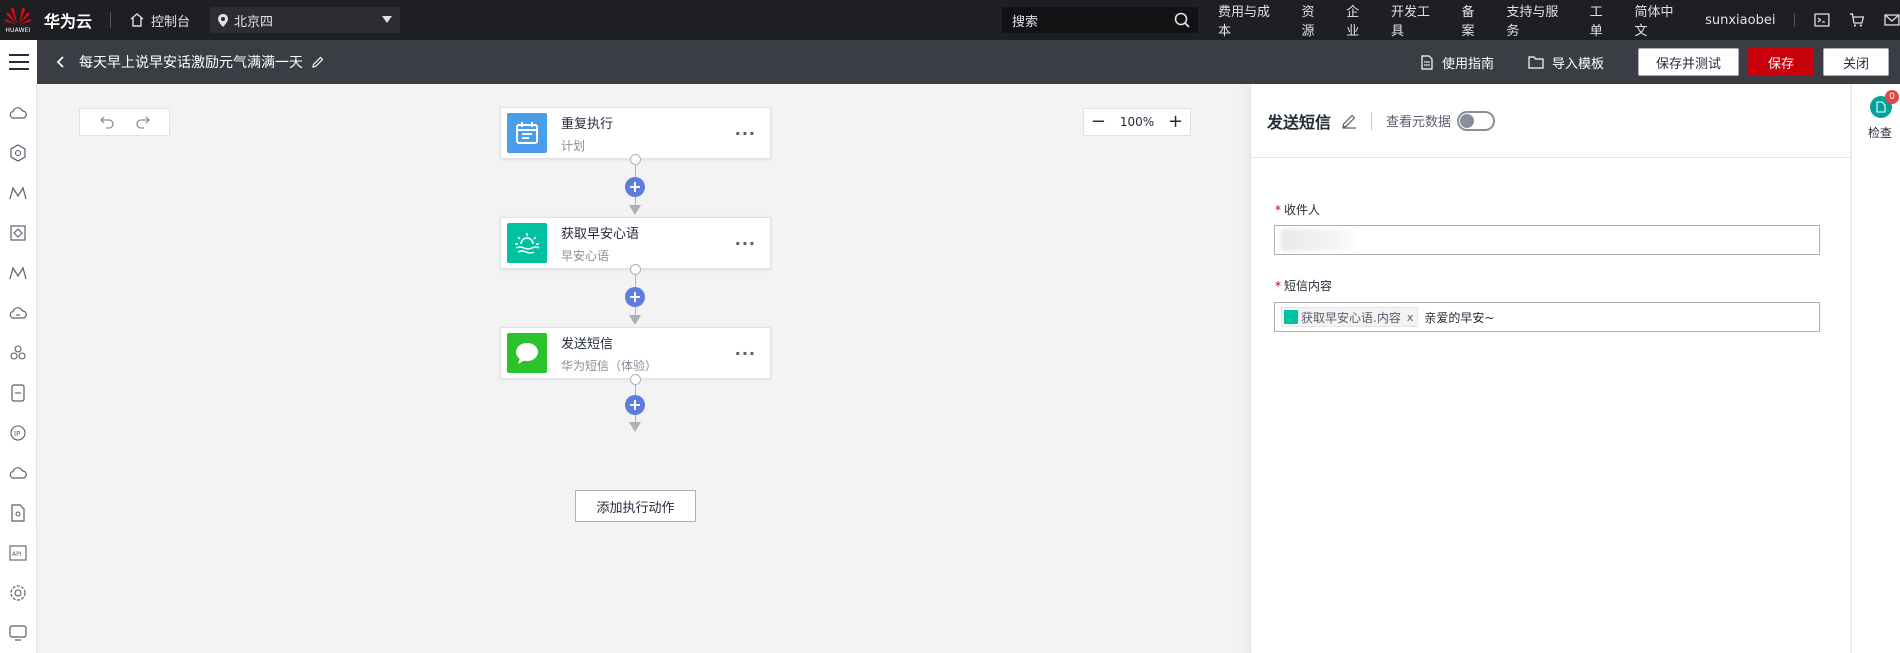 This screenshot has height=653, width=1900. I want to click on close-icon: x, so click(1410, 317).